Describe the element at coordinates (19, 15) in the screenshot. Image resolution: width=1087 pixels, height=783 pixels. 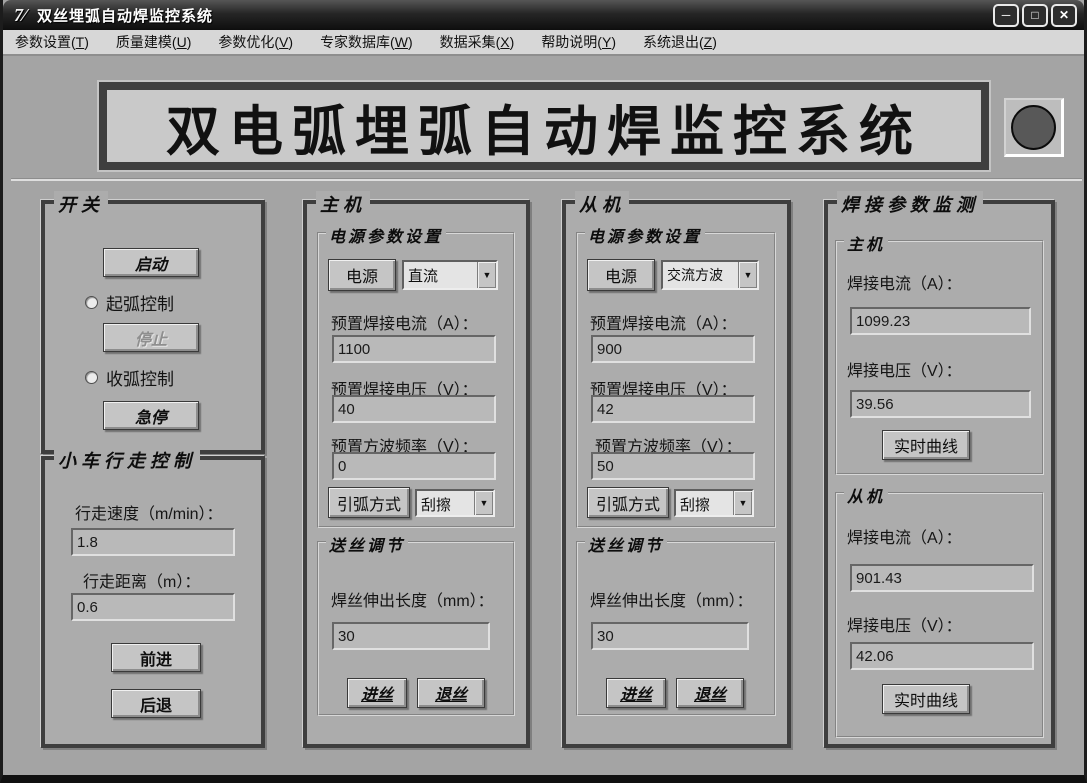
I see `app-icon: 7⁄` at that location.